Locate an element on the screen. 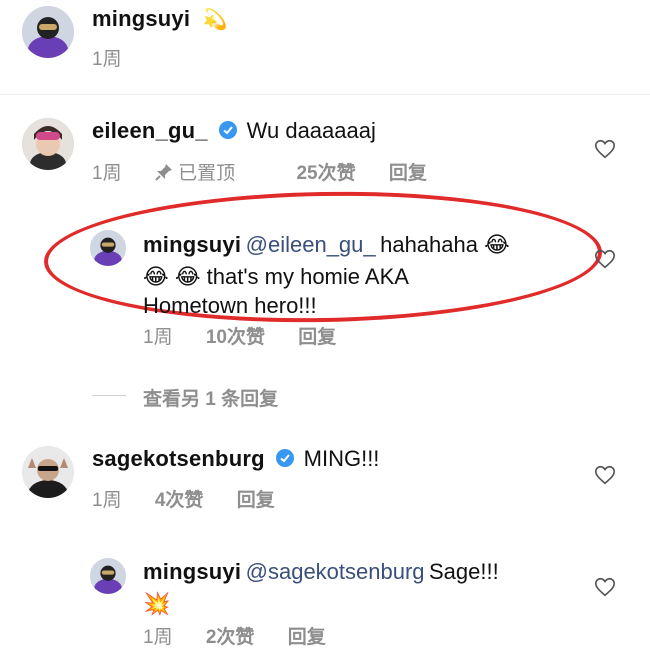  comment-likes: 25次赞 is located at coordinates (325, 173).